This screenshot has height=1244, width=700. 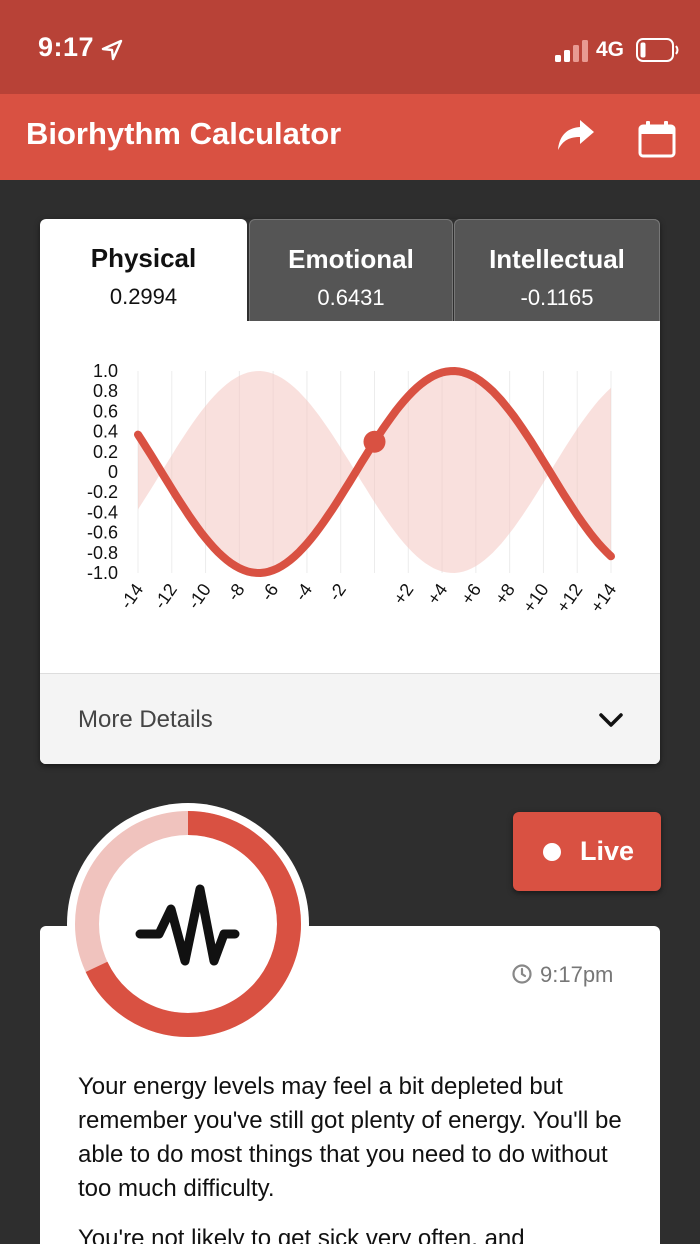 What do you see at coordinates (557, 259) in the screenshot?
I see `tab-label: Intellectual` at bounding box center [557, 259].